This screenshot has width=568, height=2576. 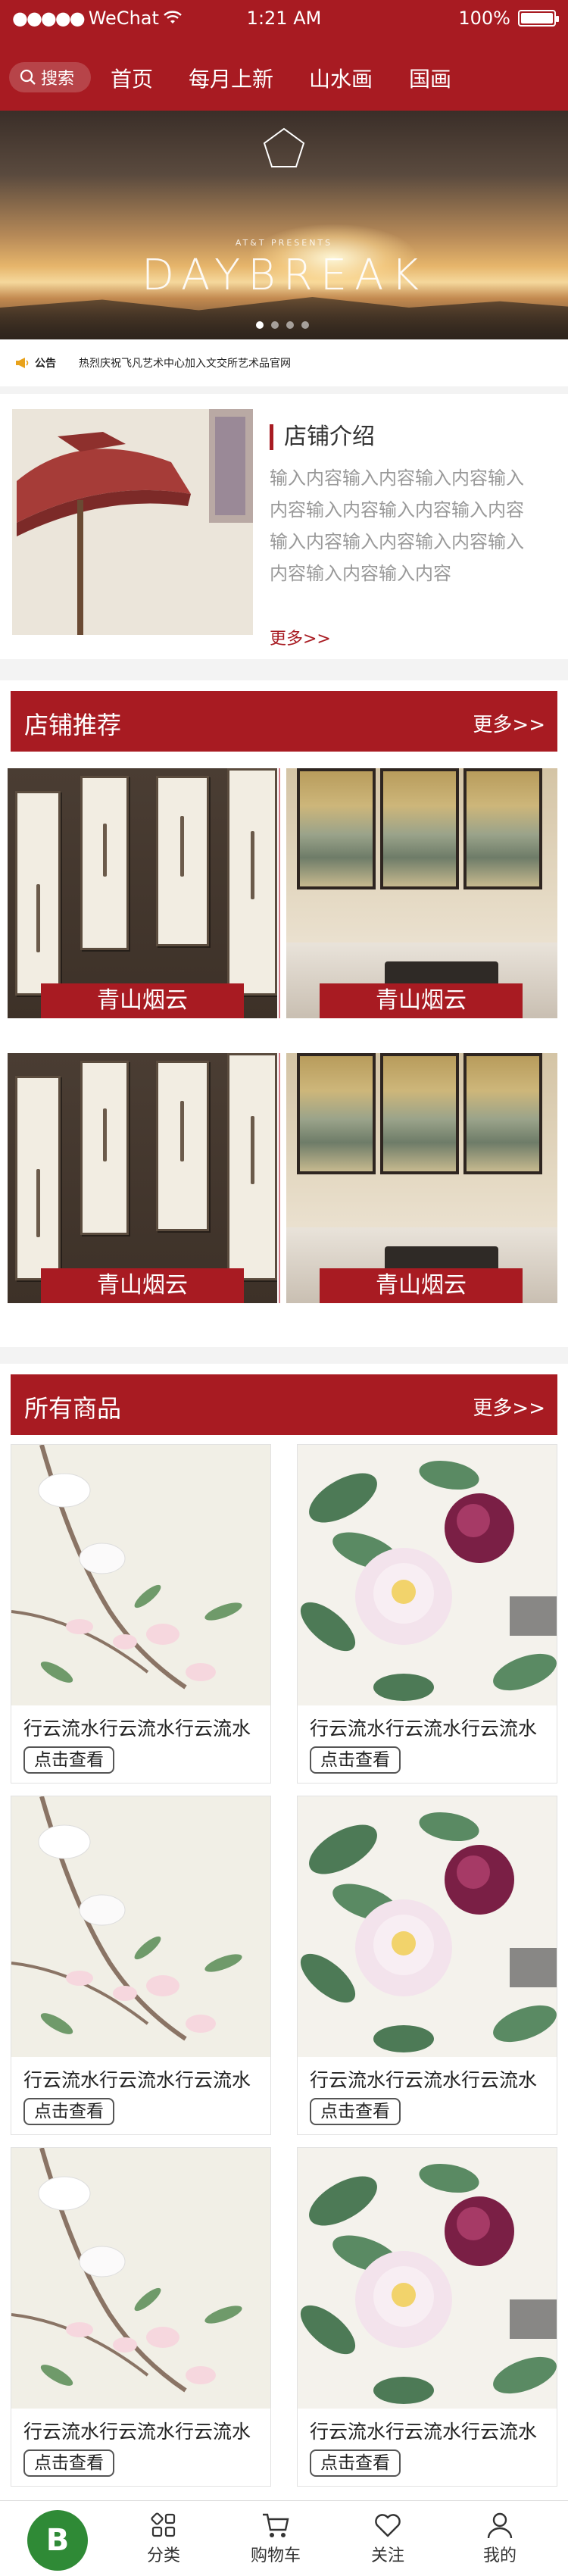 I want to click on tab-monthly-new: 每月上新, so click(x=231, y=78).